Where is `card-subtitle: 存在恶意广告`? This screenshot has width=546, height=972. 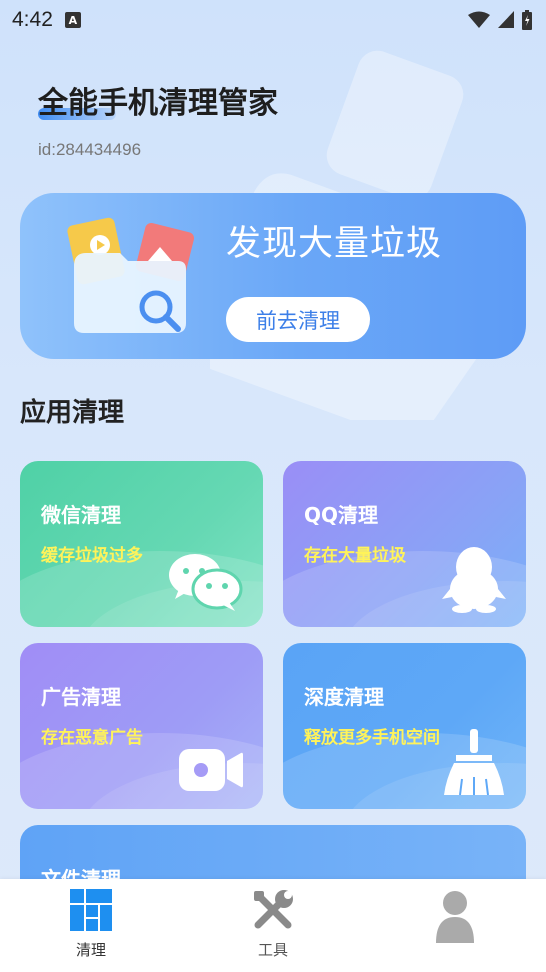
card-subtitle: 存在恶意广告 is located at coordinates (92, 738).